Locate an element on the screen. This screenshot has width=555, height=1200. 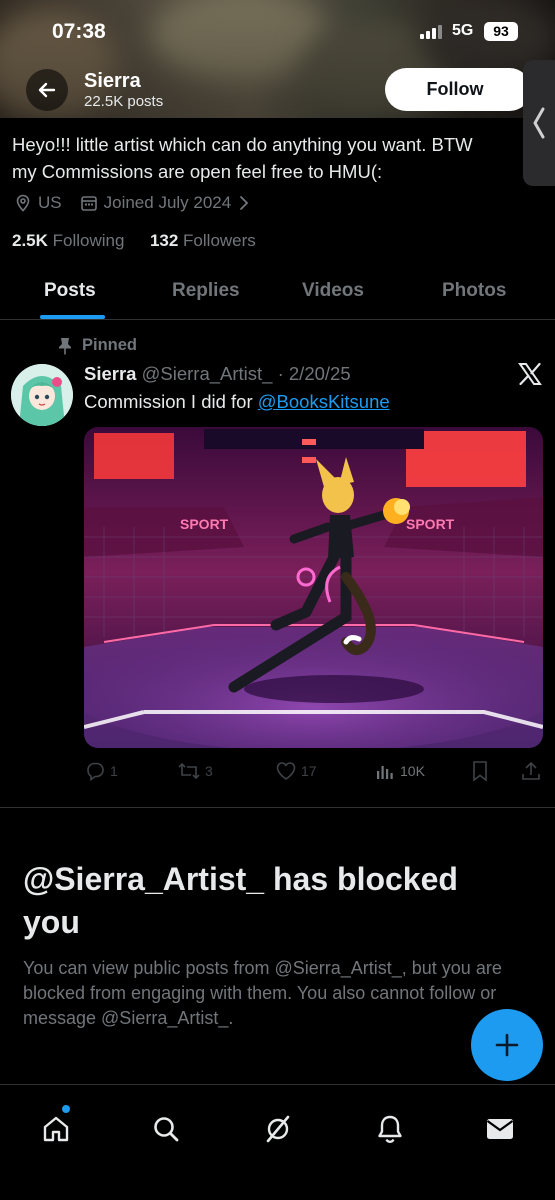
analytics-icon is located at coordinates (385, 772).